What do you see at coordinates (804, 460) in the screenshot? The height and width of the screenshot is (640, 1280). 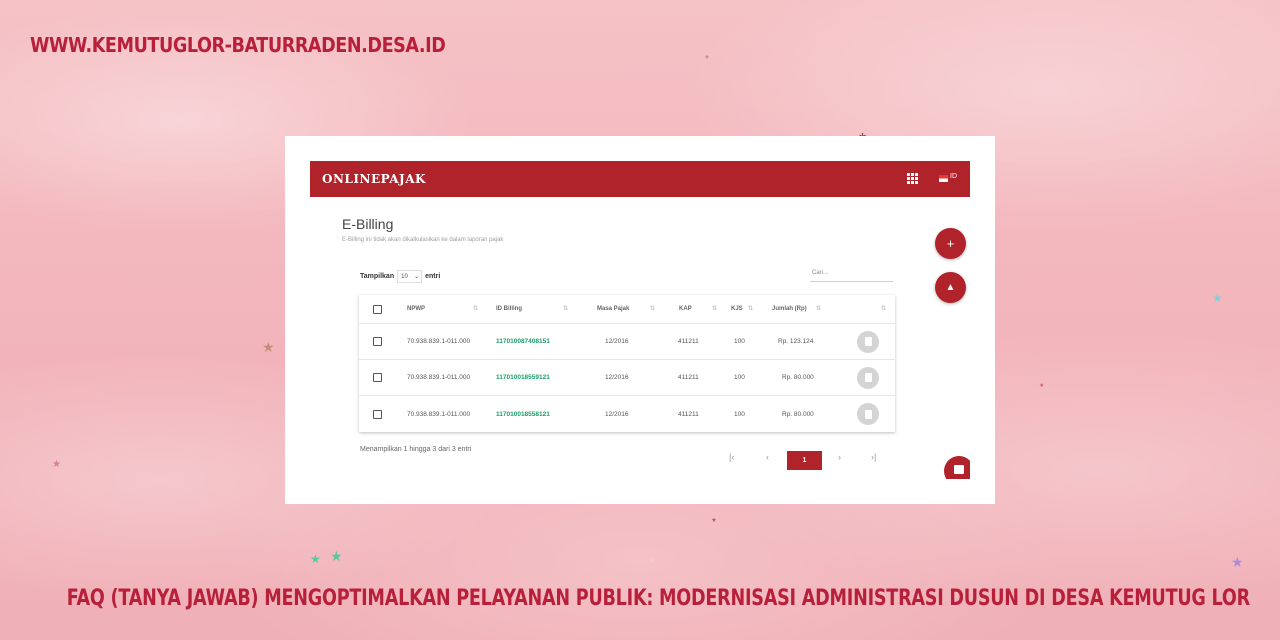 I see `page-1-button: 1` at bounding box center [804, 460].